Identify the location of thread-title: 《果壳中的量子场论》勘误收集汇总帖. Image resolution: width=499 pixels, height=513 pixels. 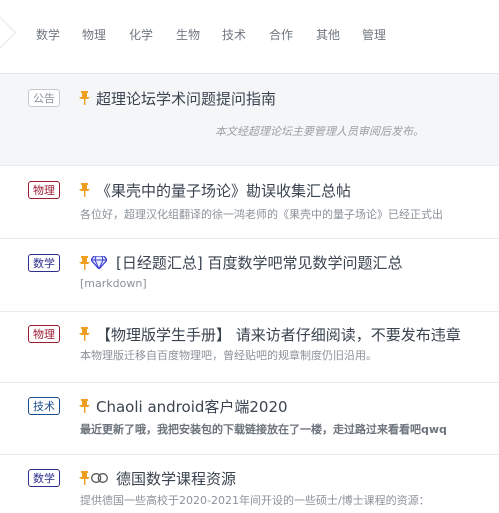
(223, 190).